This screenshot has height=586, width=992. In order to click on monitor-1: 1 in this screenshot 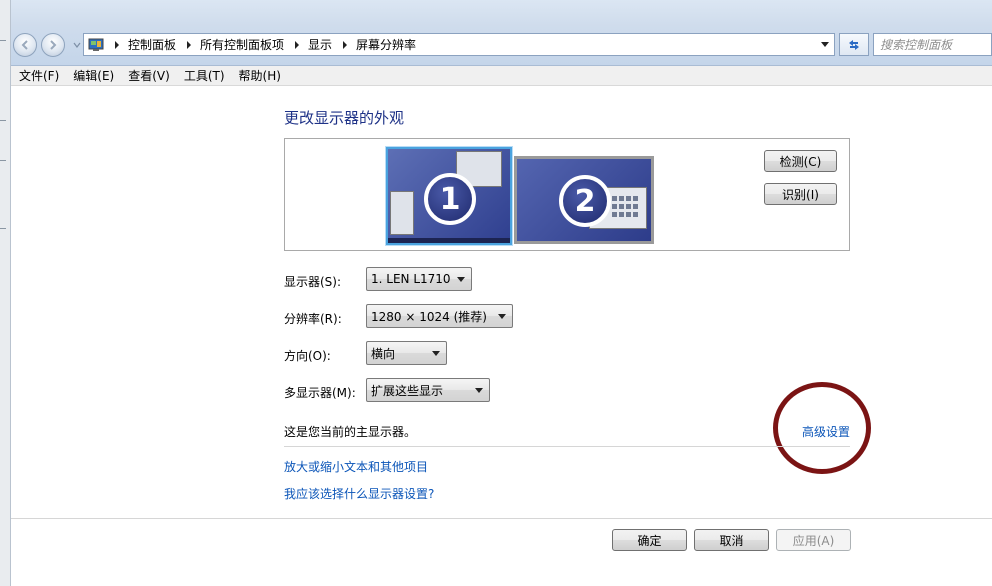, I will do `click(449, 196)`.